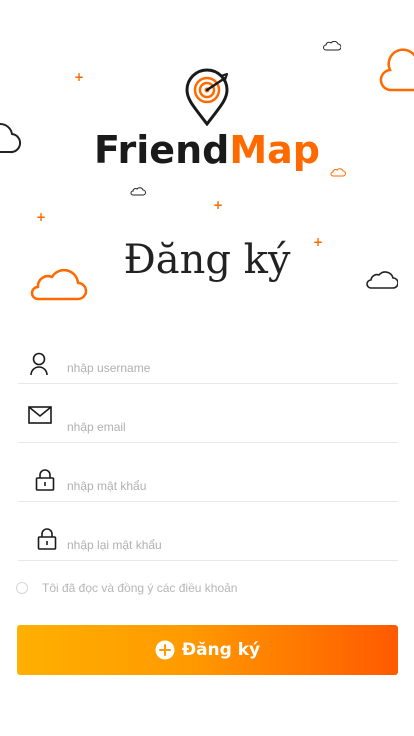  Describe the element at coordinates (140, 588) in the screenshot. I see `terms-label: Tôi đã đọc và đồng ý các điều khoản` at that location.